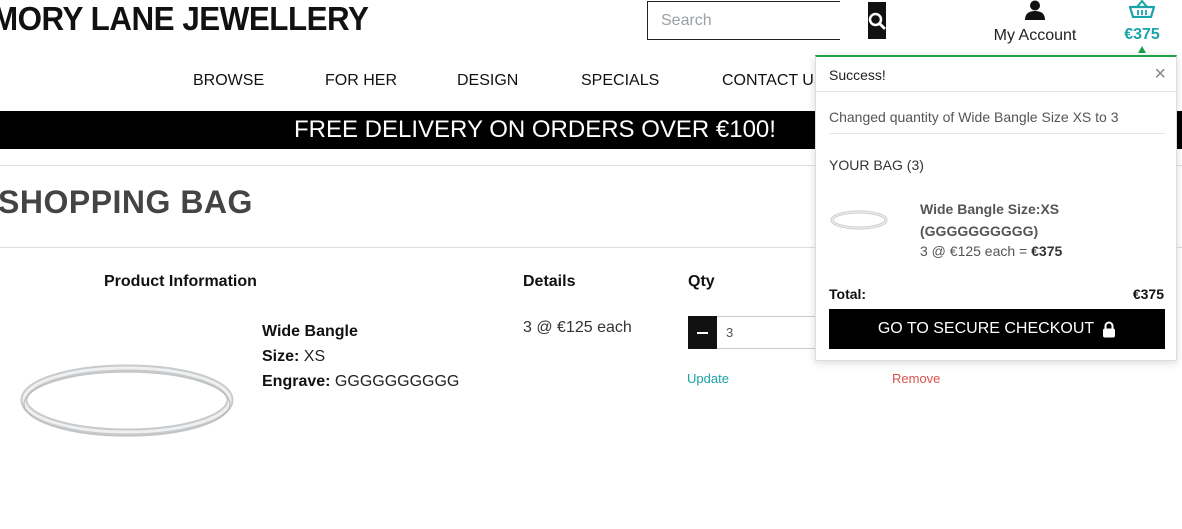 The width and height of the screenshot is (1182, 529). Describe the element at coordinates (916, 378) in the screenshot. I see `remove-link: Remove` at that location.